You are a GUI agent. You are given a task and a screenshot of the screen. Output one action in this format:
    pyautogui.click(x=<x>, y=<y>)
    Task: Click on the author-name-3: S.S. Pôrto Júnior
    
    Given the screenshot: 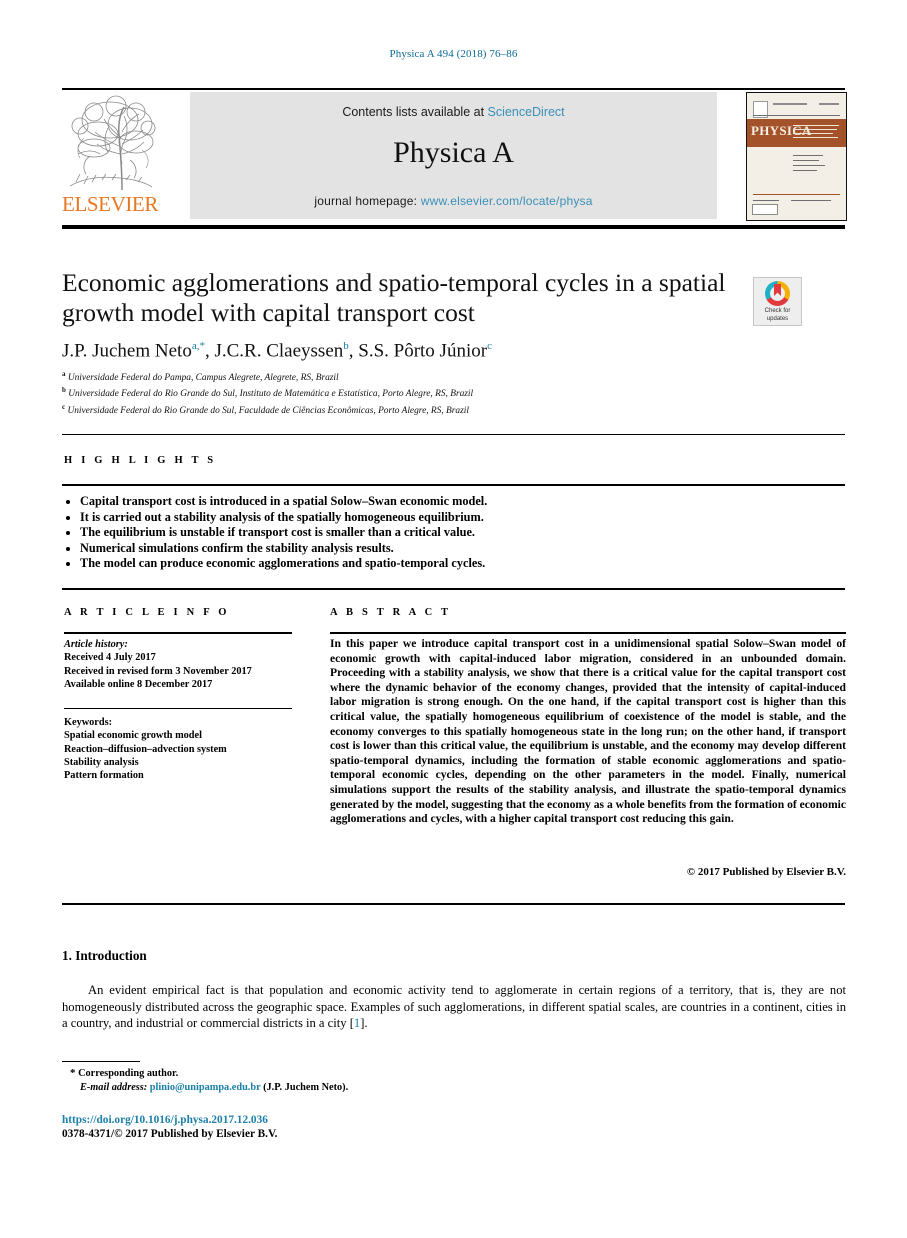 What is the action you would take?
    pyautogui.click(x=423, y=351)
    